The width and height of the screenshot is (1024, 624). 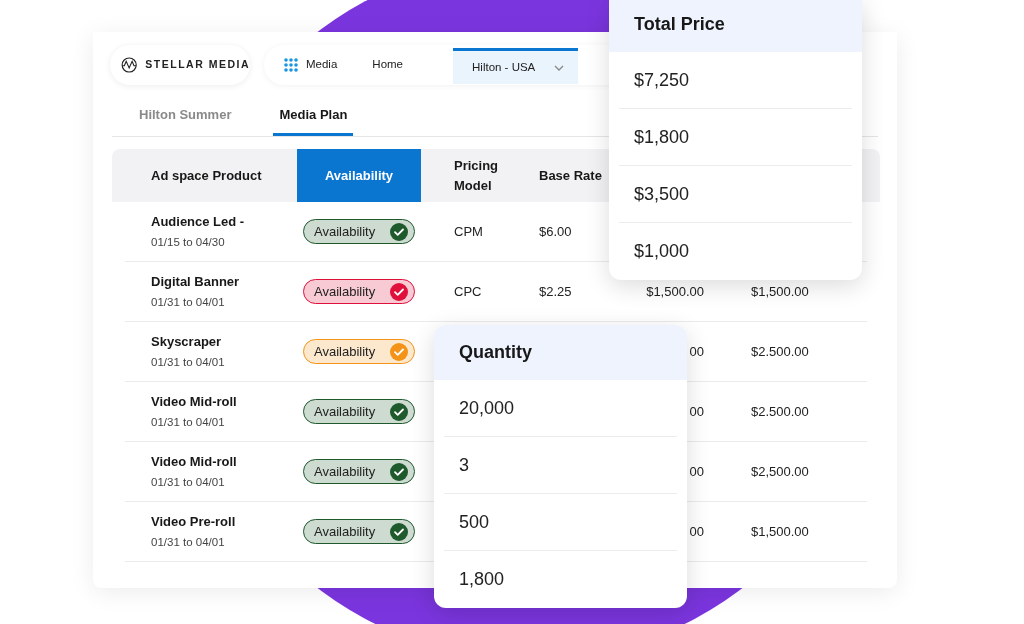 I want to click on tab: Media Plan, so click(x=313, y=116).